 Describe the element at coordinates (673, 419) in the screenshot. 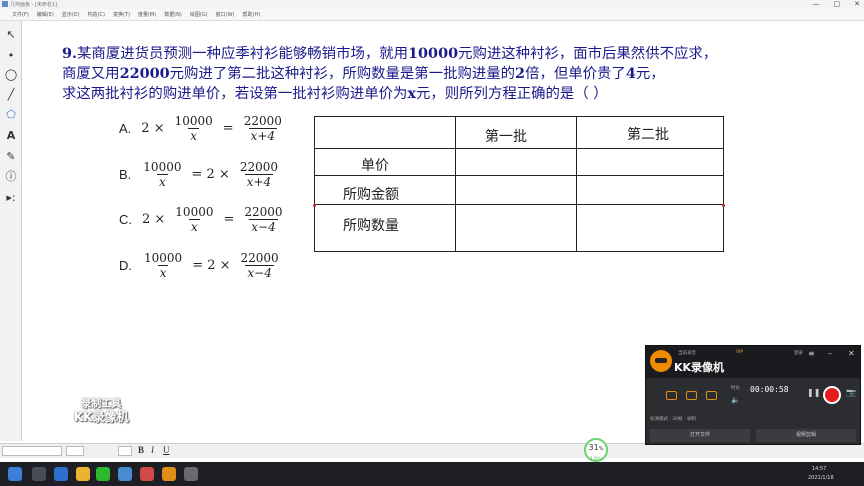

I see `quality-setting: 标清模式 · 30帧 · 录制` at that location.